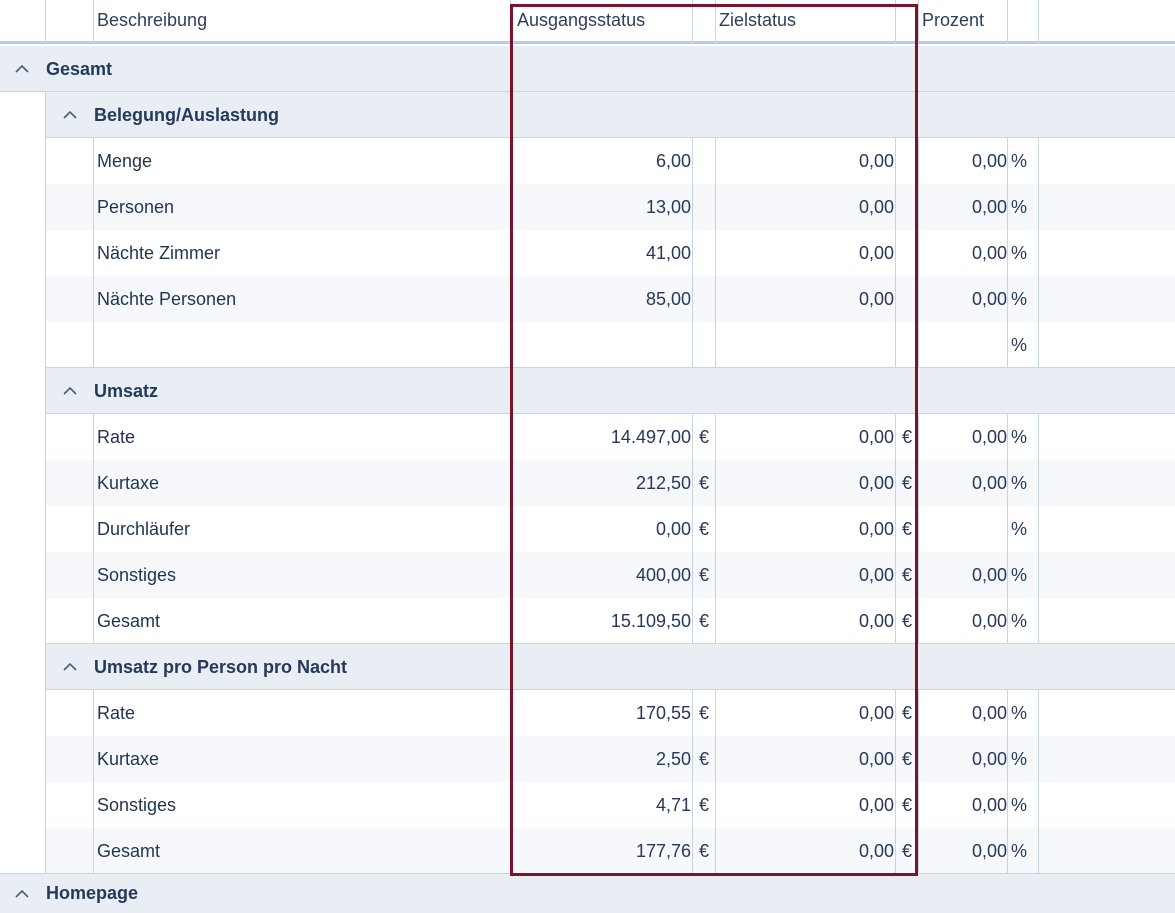 The image size is (1175, 913). Describe the element at coordinates (610, 483) in the screenshot. I see `table-row: Kurtaxe 212,50 €0,00 €0,00%` at that location.